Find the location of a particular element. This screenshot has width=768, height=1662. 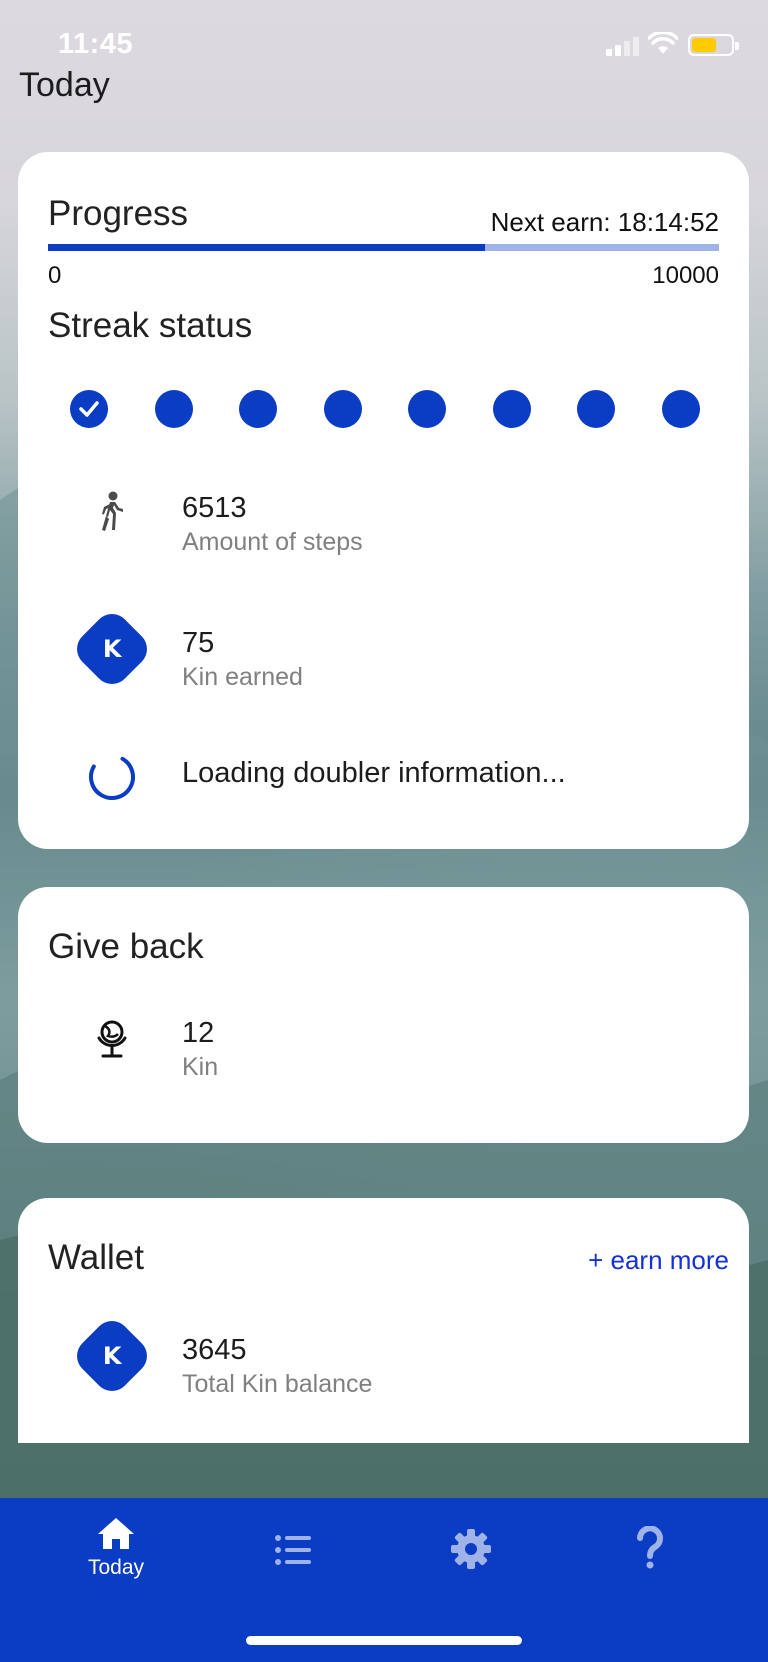

walking-icon is located at coordinates (112, 514).